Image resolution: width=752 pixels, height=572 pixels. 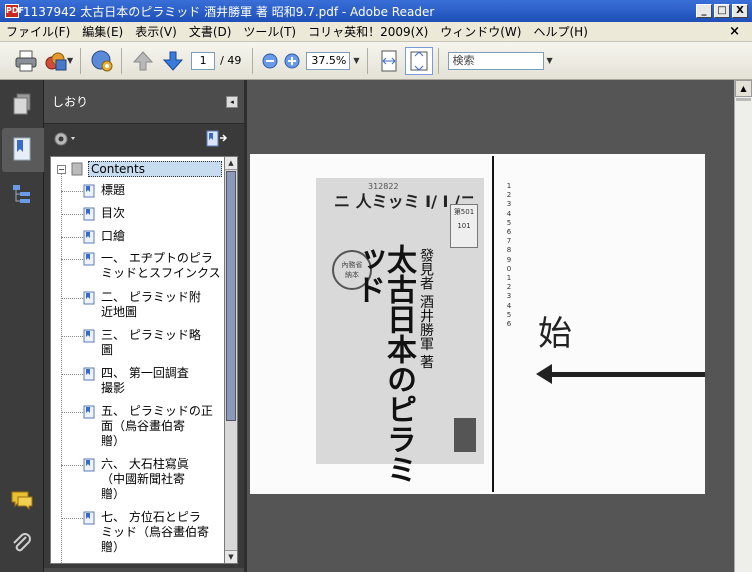 I want to click on bookmark-label: 目次, so click(x=113, y=213).